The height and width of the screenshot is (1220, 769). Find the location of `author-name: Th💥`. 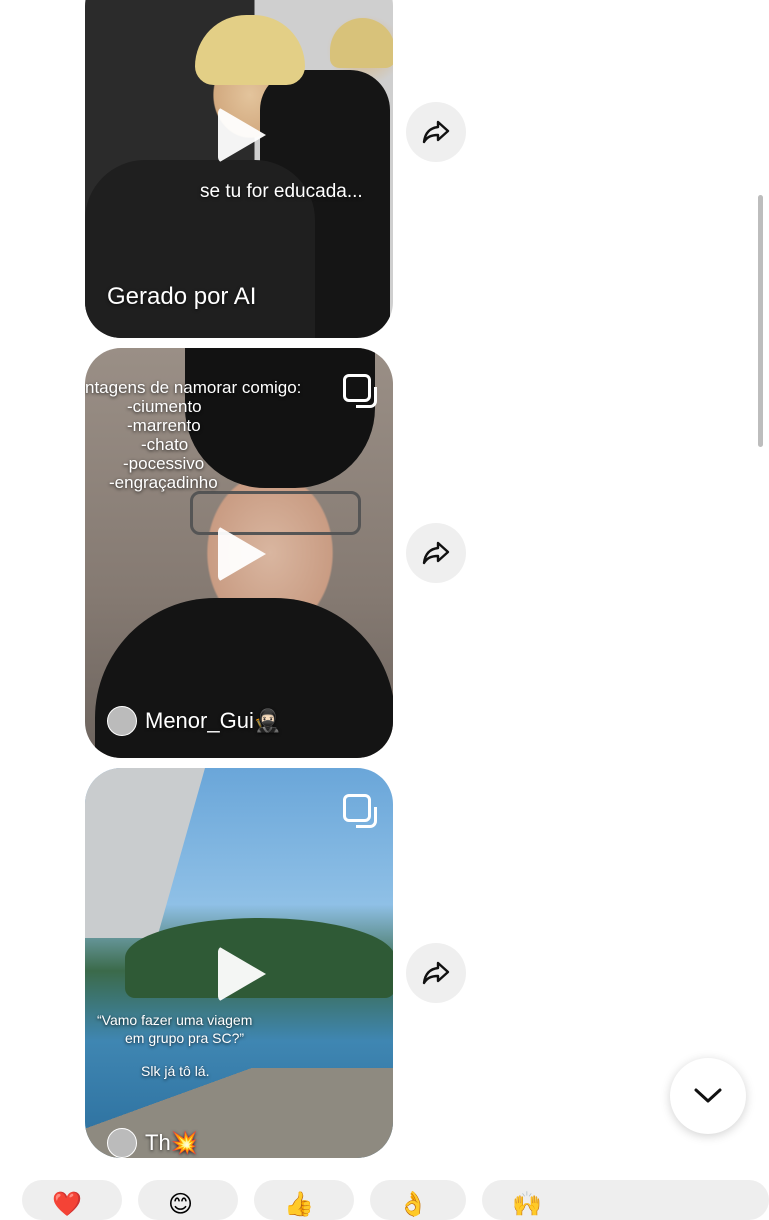

author-name: Th💥 is located at coordinates (171, 1143).